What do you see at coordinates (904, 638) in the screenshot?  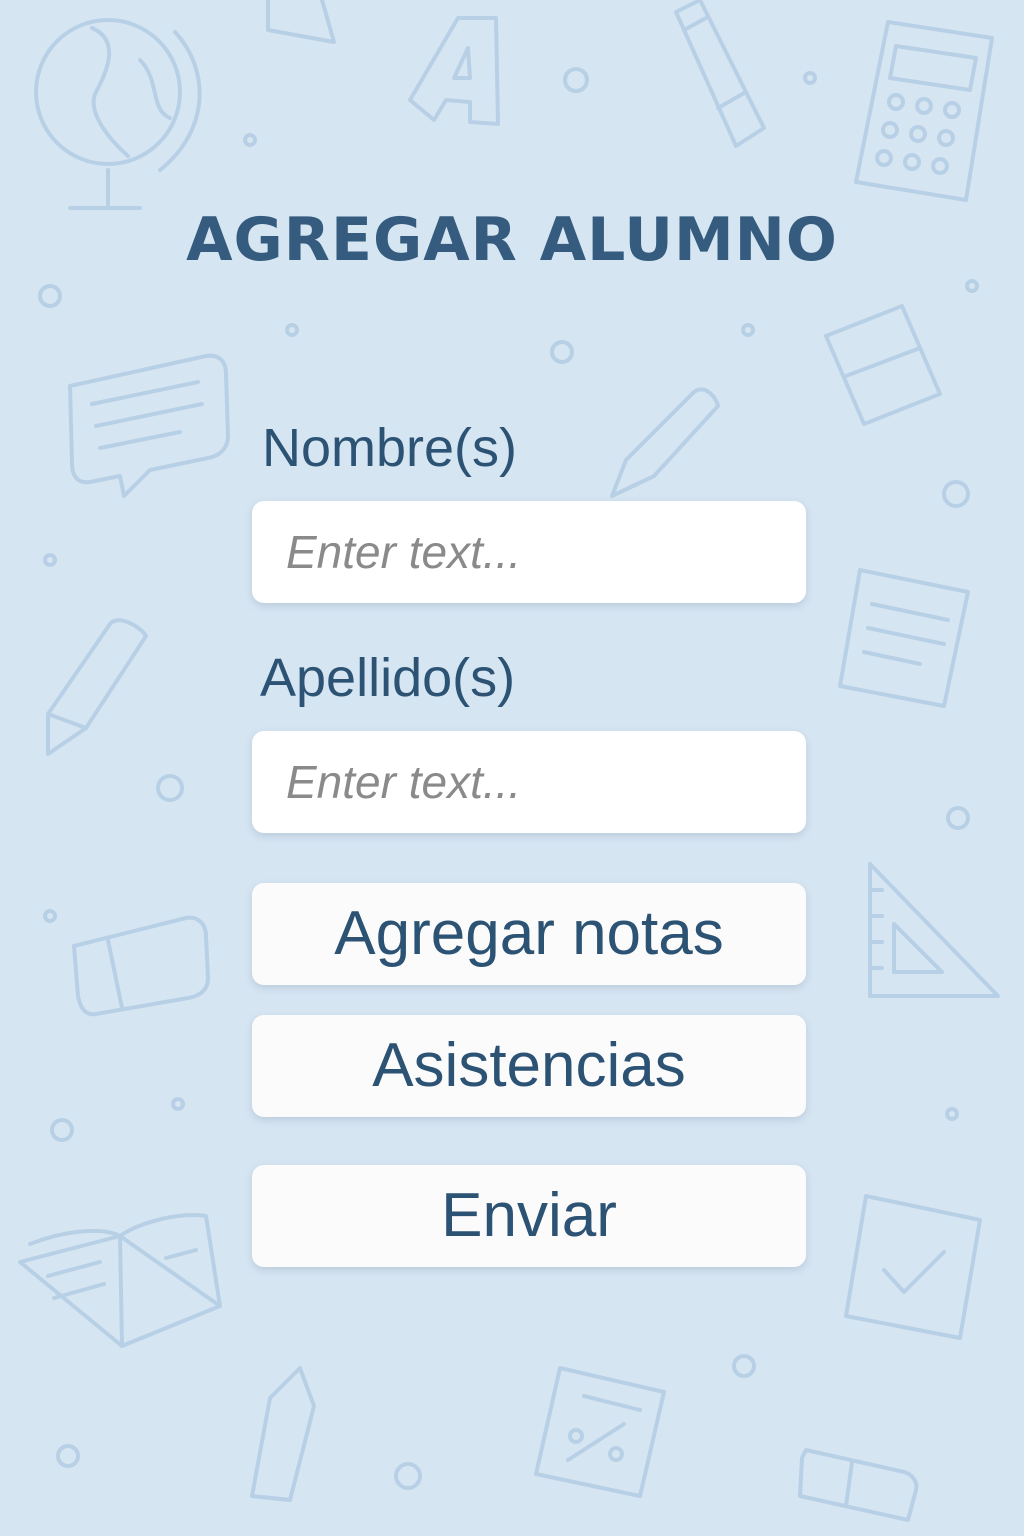 I see `notebook-icon` at bounding box center [904, 638].